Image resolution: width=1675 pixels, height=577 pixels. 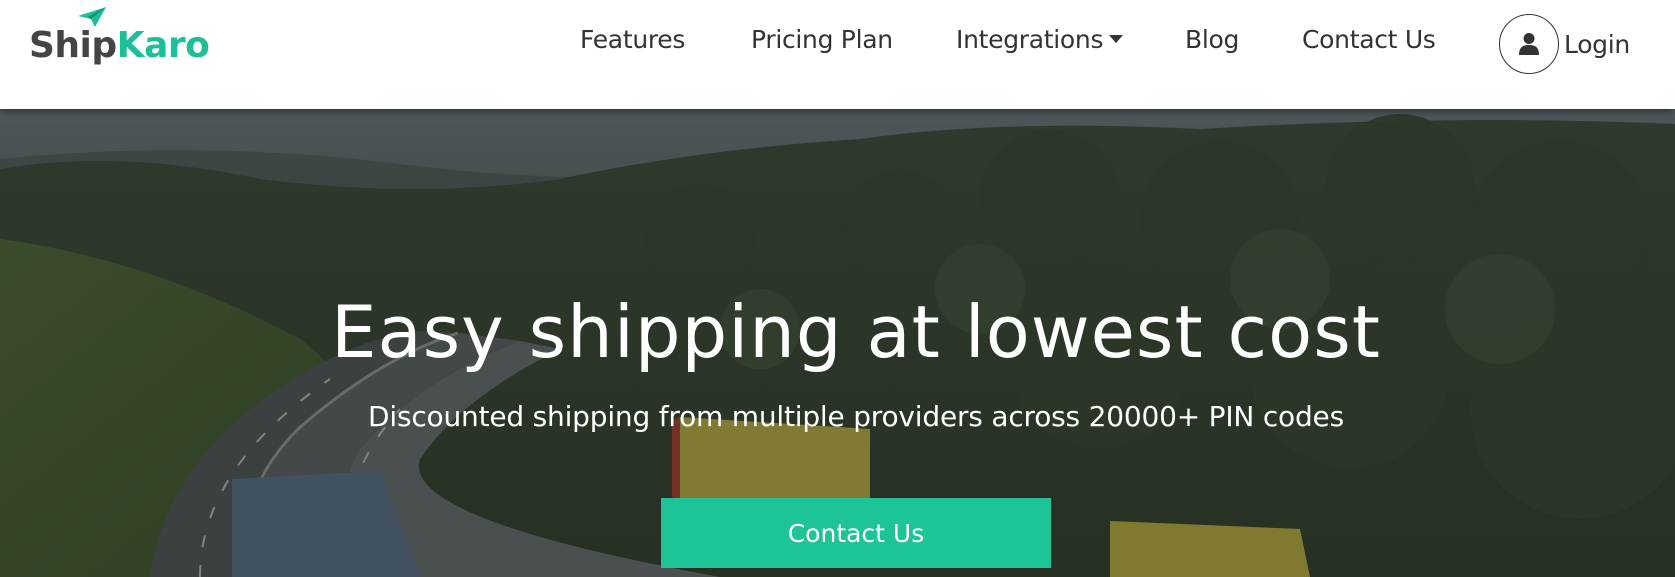 What do you see at coordinates (1116, 39) in the screenshot?
I see `caret-down-icon` at bounding box center [1116, 39].